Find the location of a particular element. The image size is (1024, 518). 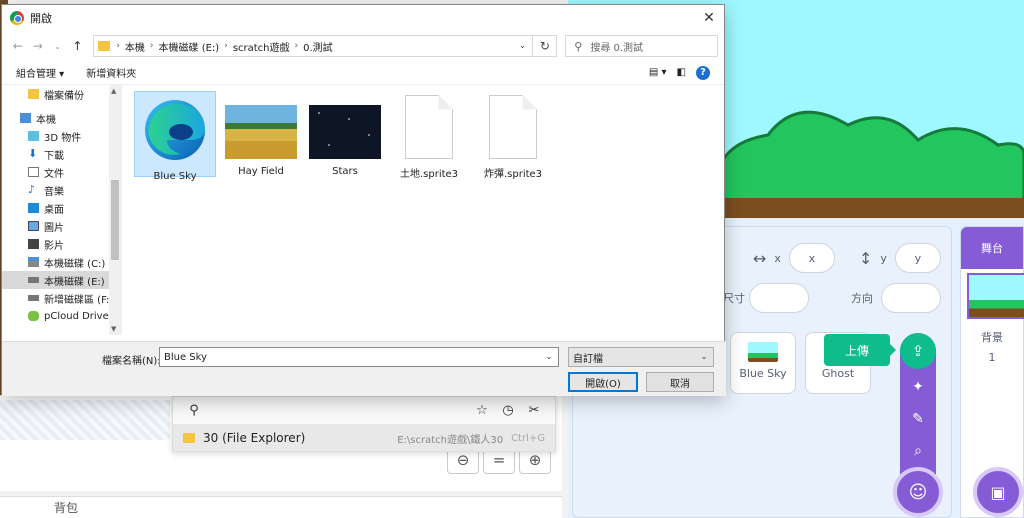

scroll-up-icon: ▲ is located at coordinates (113, 91).